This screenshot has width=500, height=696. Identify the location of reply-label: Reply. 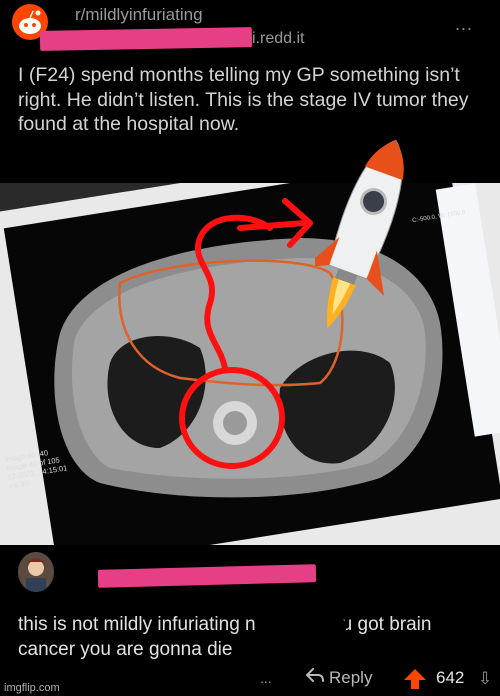
(351, 677).